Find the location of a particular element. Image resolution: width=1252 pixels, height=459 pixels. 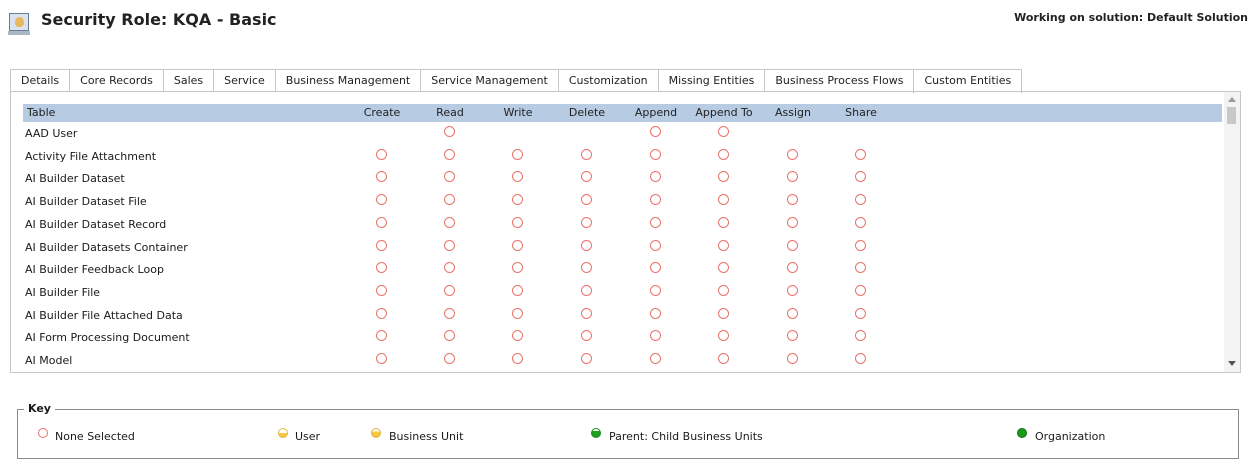

column-header-append: Append is located at coordinates (656, 112).